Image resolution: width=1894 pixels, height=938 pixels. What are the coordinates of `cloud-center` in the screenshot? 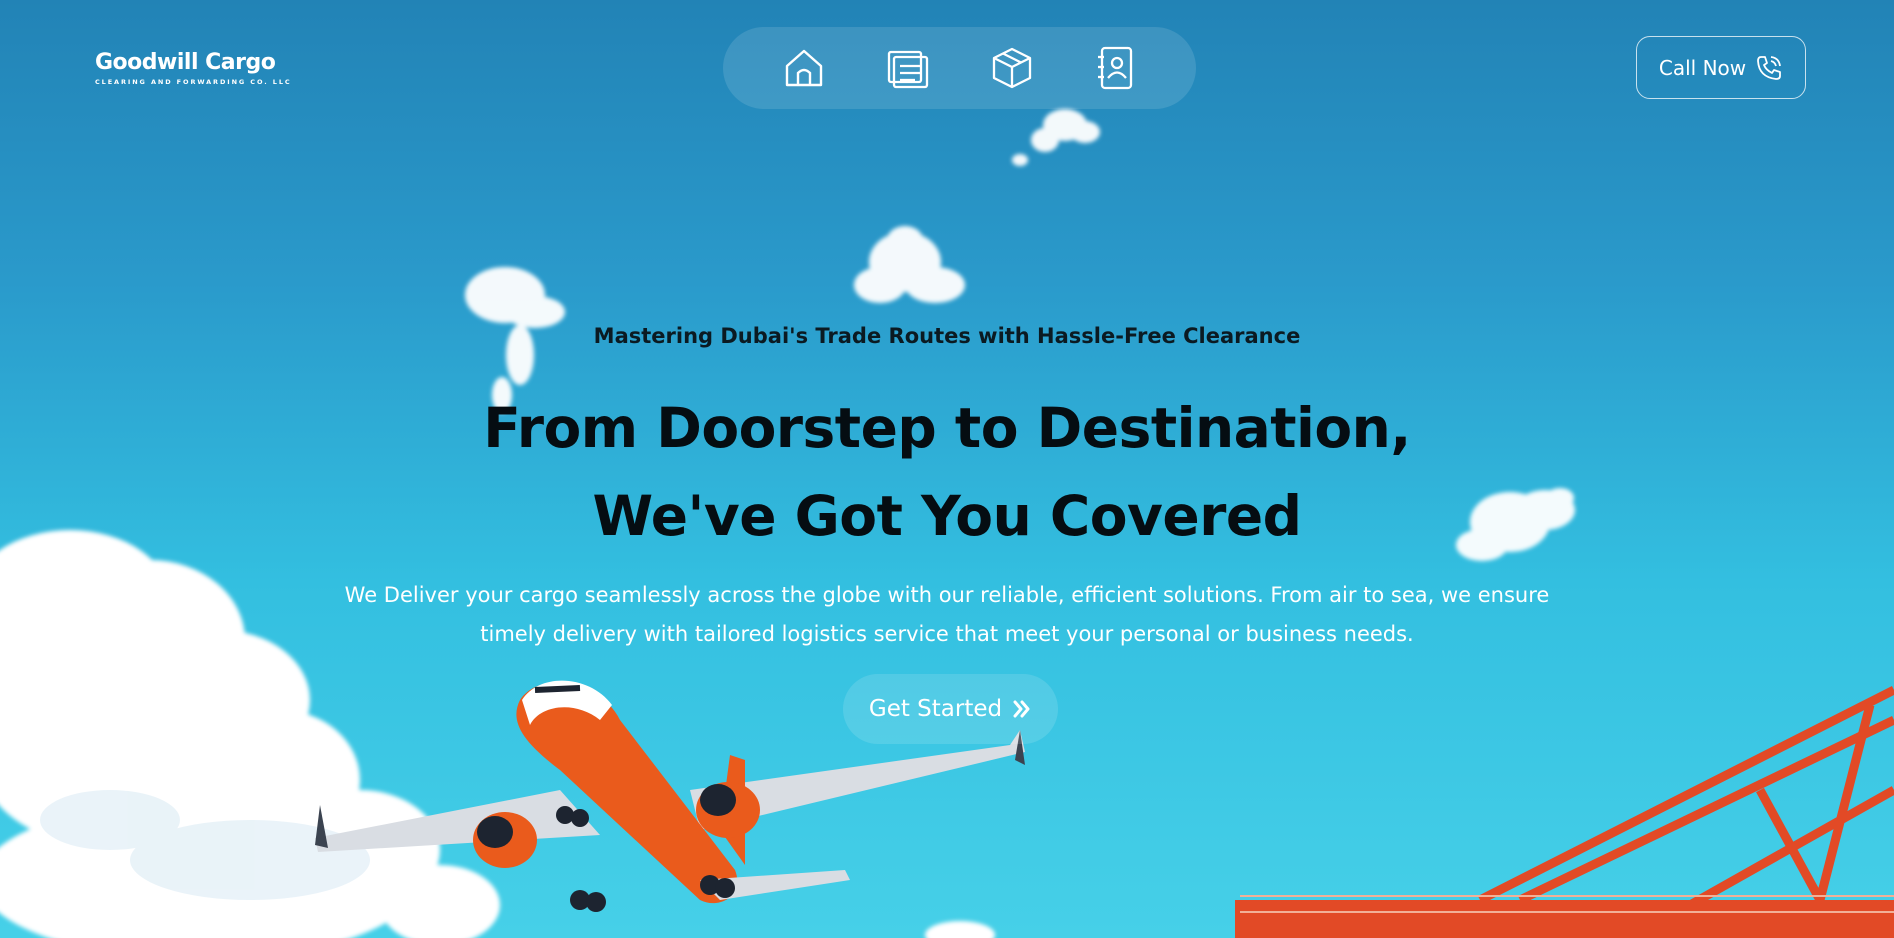 It's located at (909, 264).